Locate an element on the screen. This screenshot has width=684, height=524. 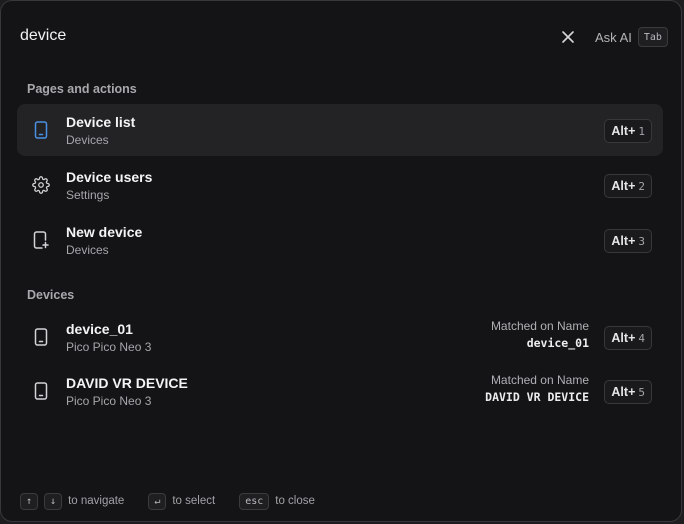
match-info: Matched on Name DAVID VR DEVICE is located at coordinates (537, 388).